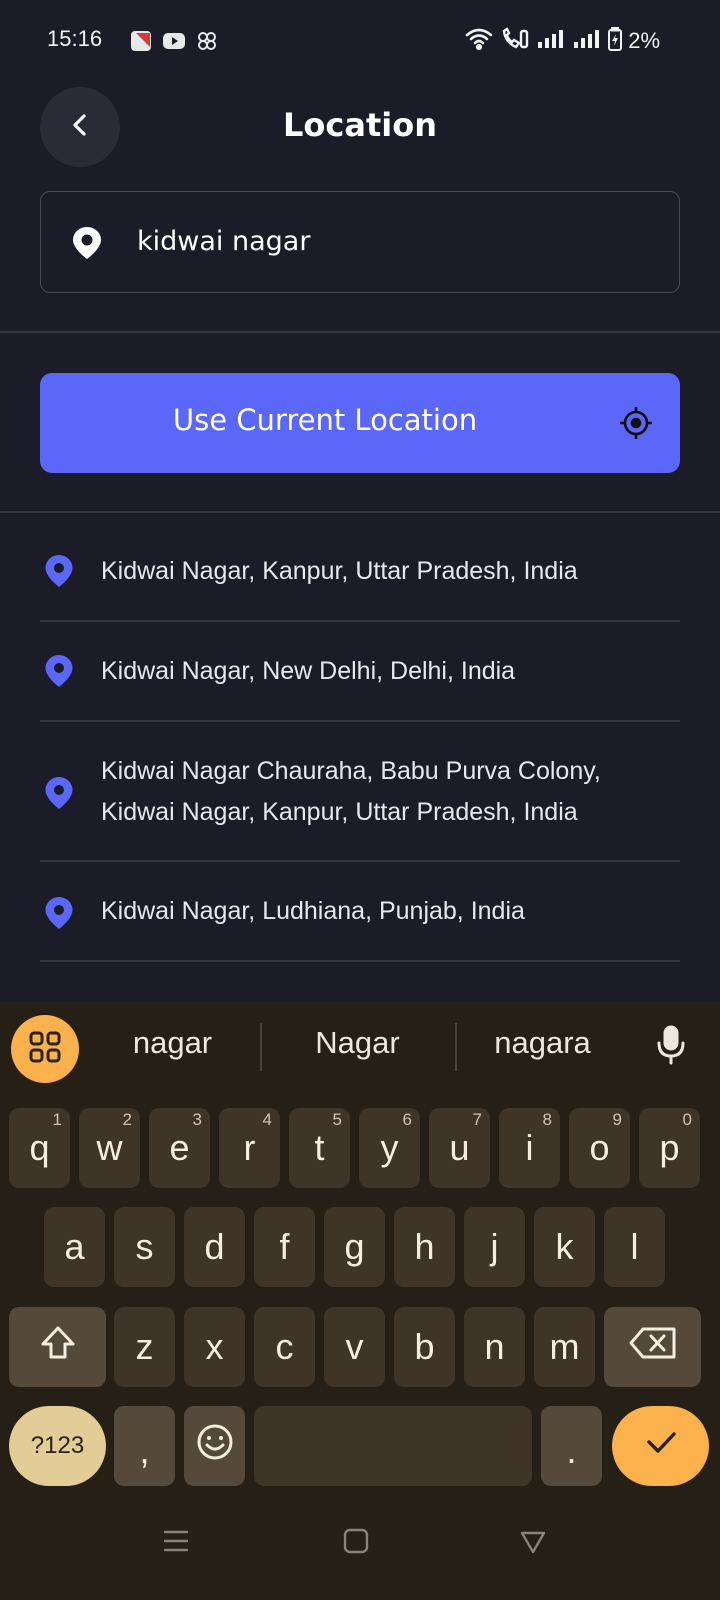 The image size is (720, 1600). I want to click on apps-grid-icon, so click(45, 1049).